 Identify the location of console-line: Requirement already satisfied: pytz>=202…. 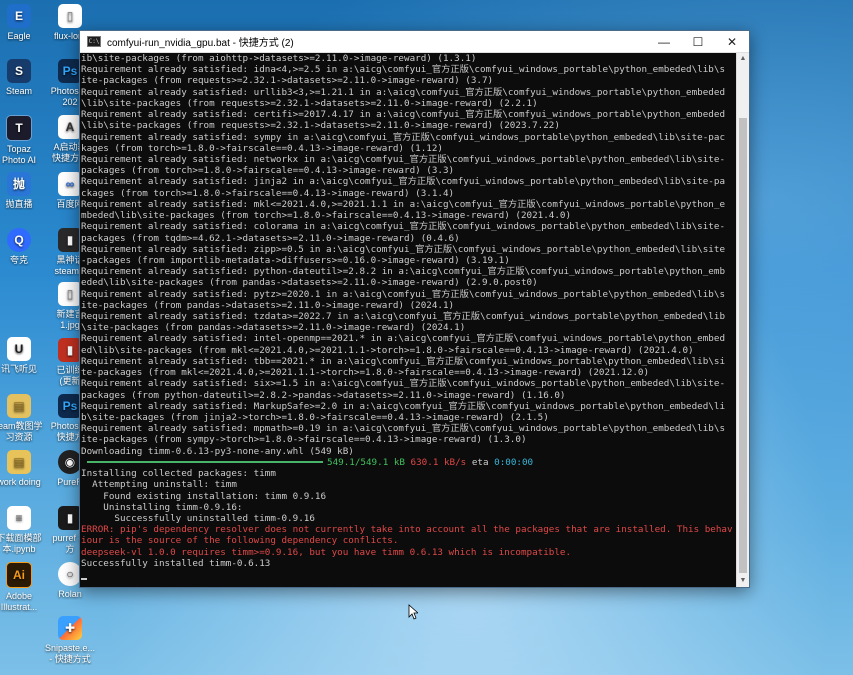
(403, 294).